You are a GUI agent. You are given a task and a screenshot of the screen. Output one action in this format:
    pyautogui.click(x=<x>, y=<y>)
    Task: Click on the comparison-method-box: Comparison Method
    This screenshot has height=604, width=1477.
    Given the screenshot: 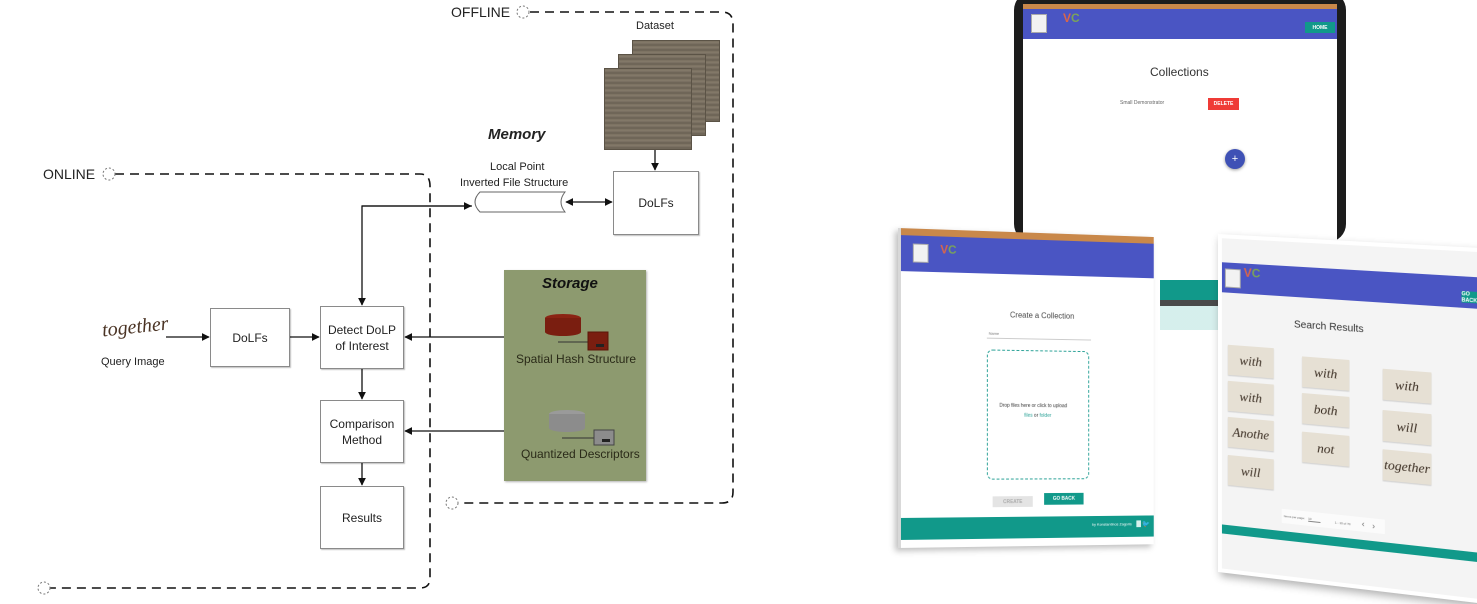 What is the action you would take?
    pyautogui.click(x=362, y=431)
    